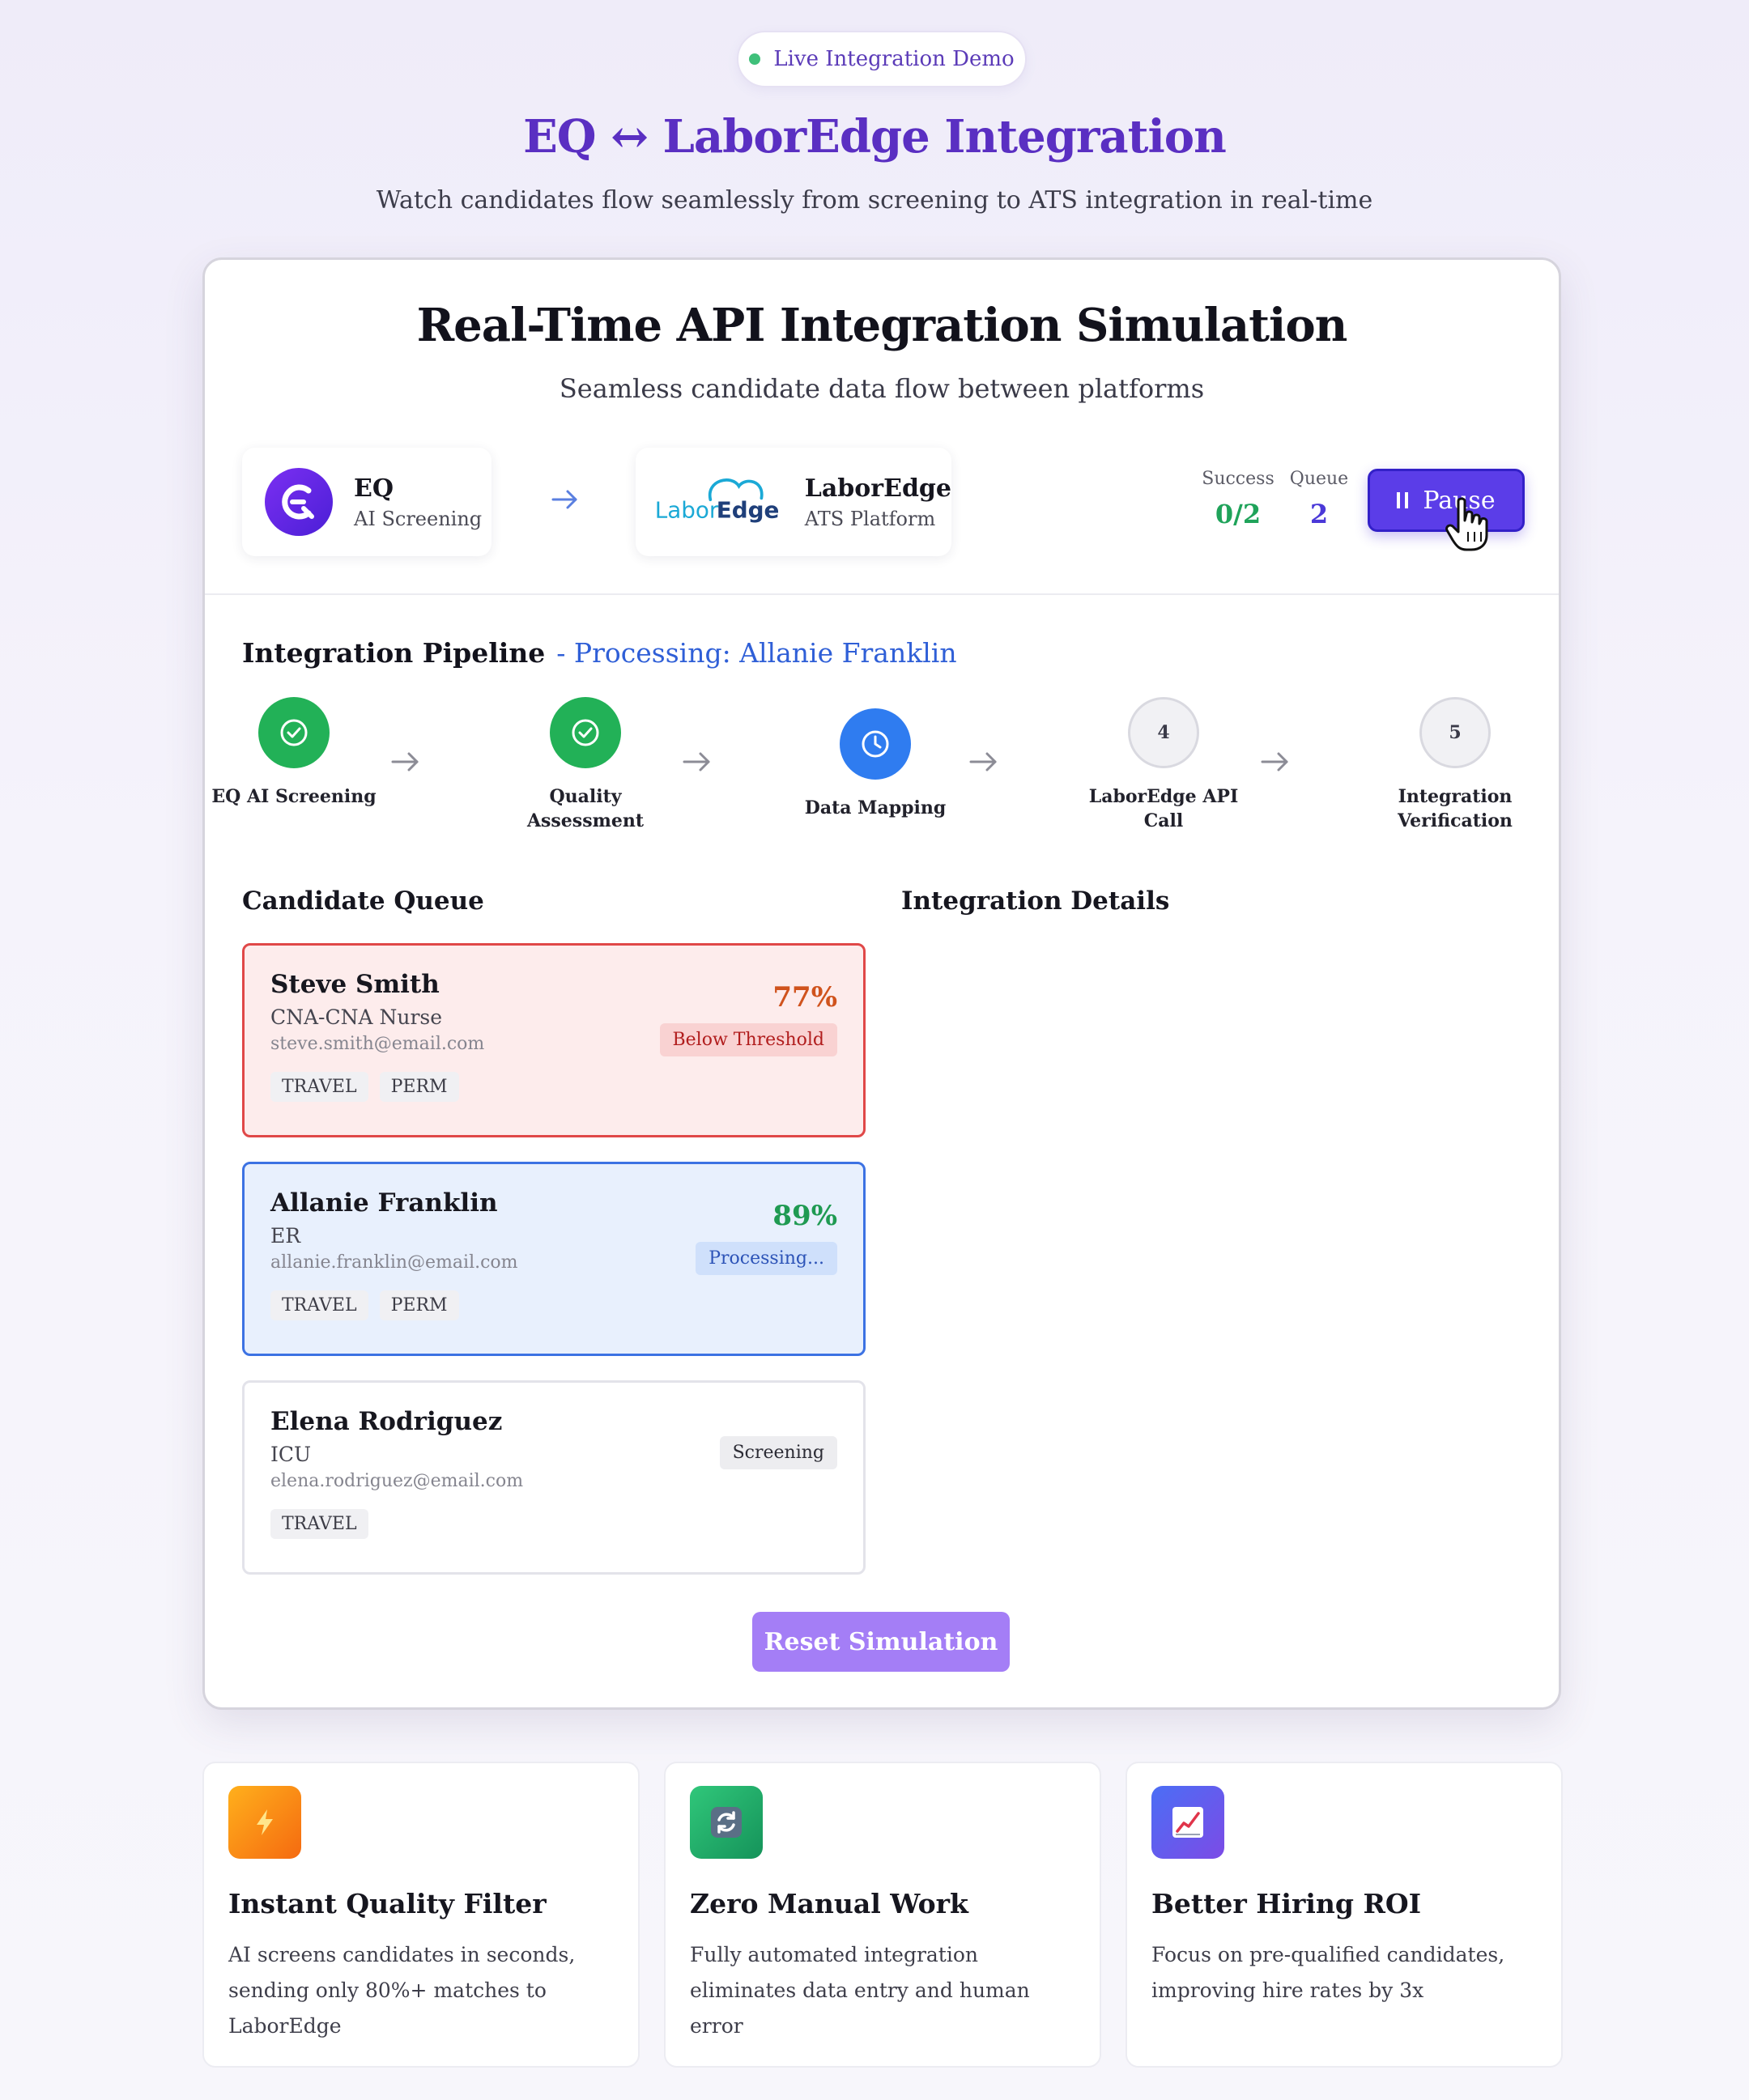 The image size is (1749, 2100). Describe the element at coordinates (870, 518) in the screenshot. I see `laboredge-platform-role: ATS Platform` at that location.